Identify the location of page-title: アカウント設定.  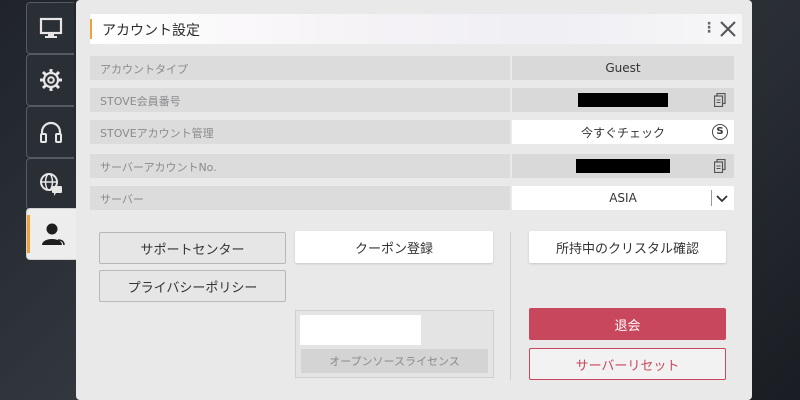
(151, 31).